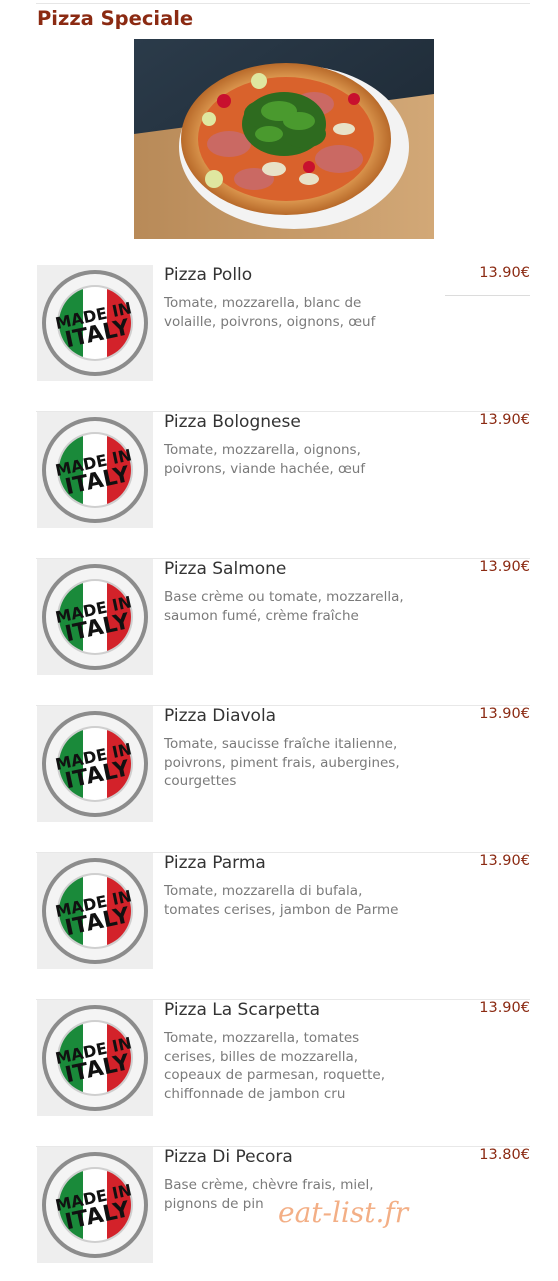 This screenshot has height=1281, width=558. I want to click on section-title: Pizza Speciale, so click(115, 18).